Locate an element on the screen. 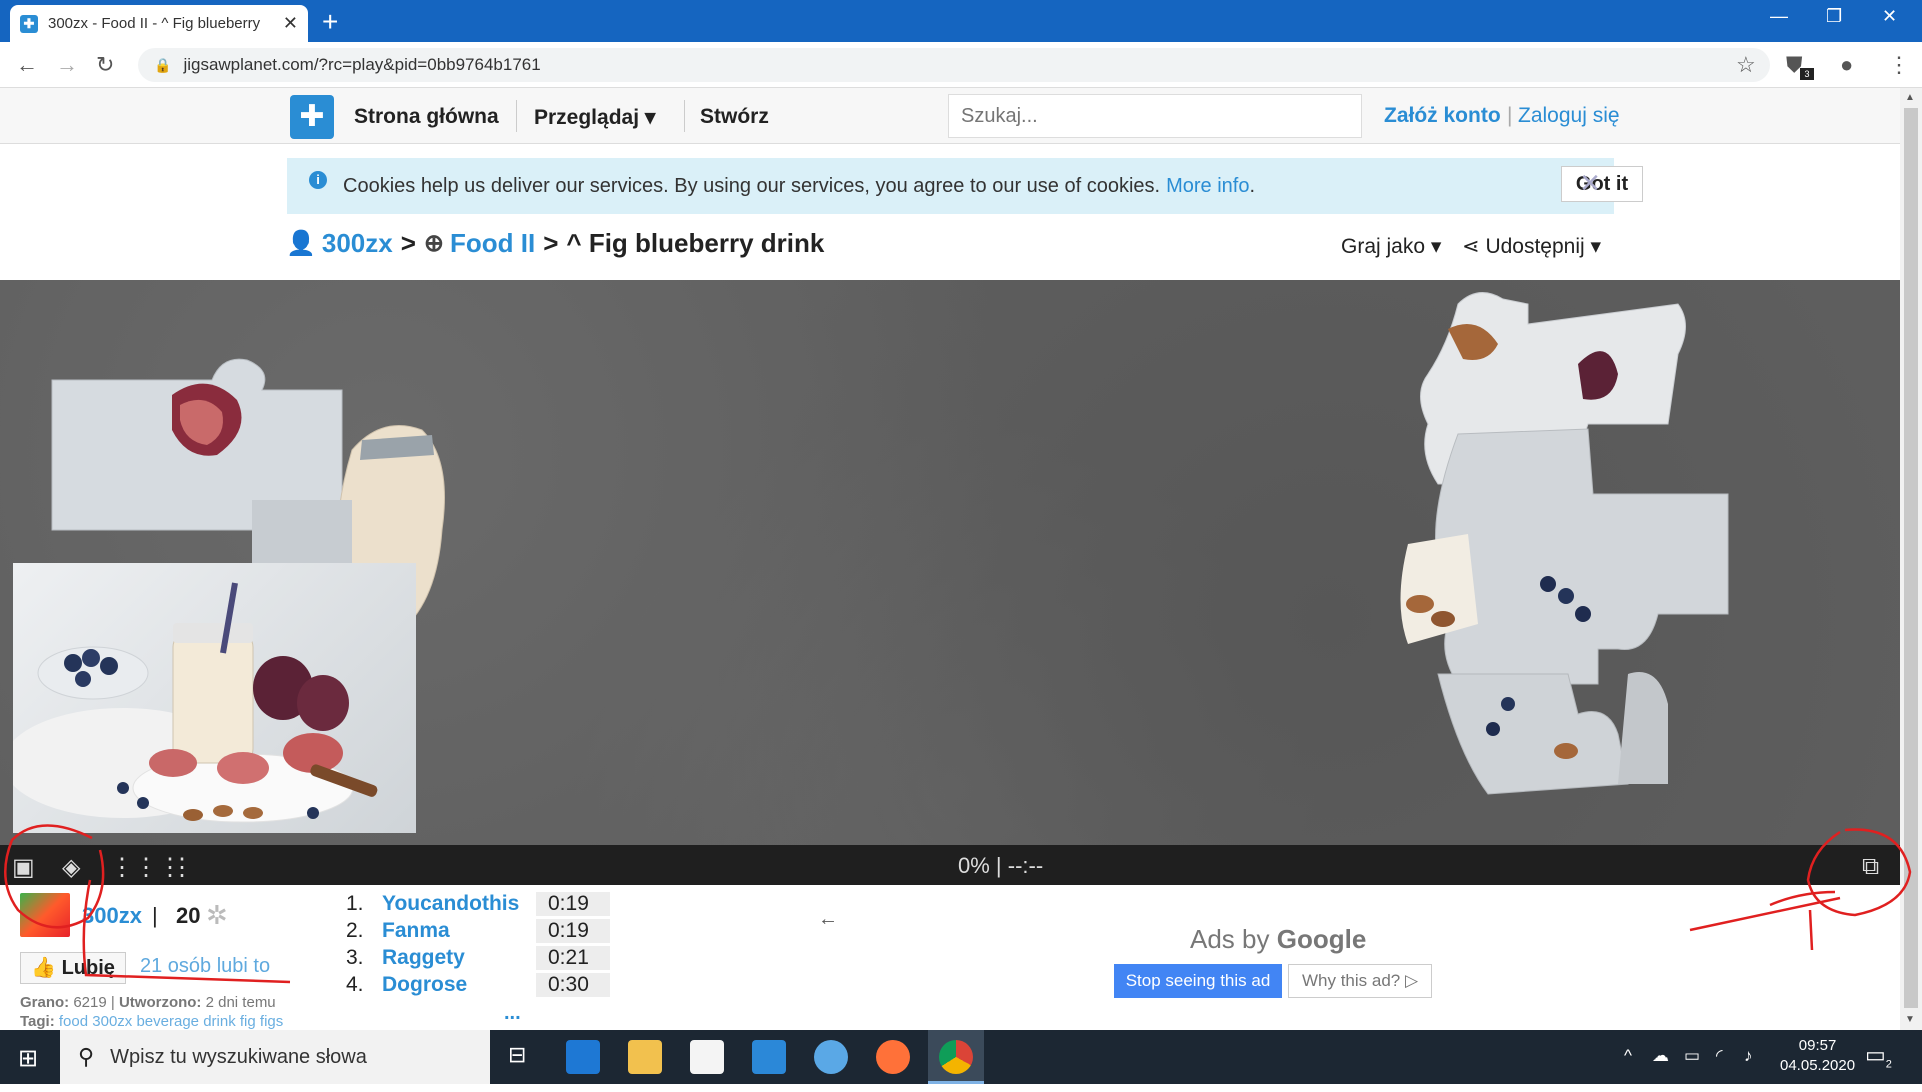 The height and width of the screenshot is (1092, 1922). avatar is located at coordinates (45, 915).